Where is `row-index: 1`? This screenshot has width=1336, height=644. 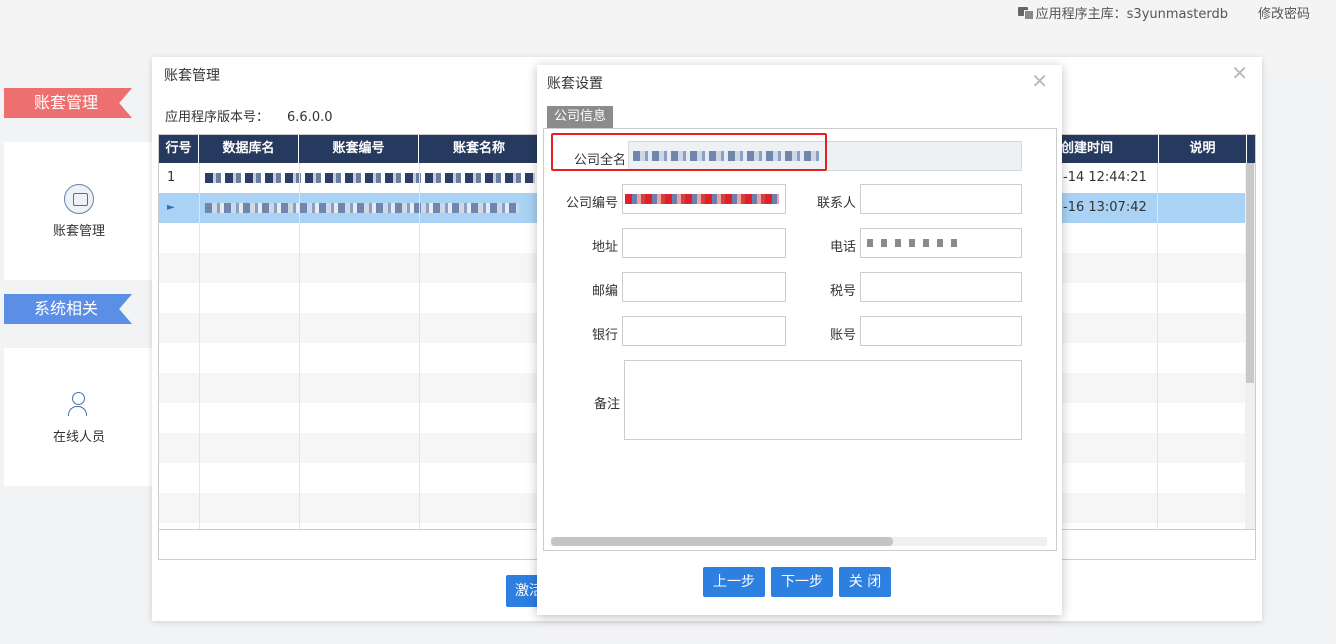
row-index: 1 is located at coordinates (171, 177).